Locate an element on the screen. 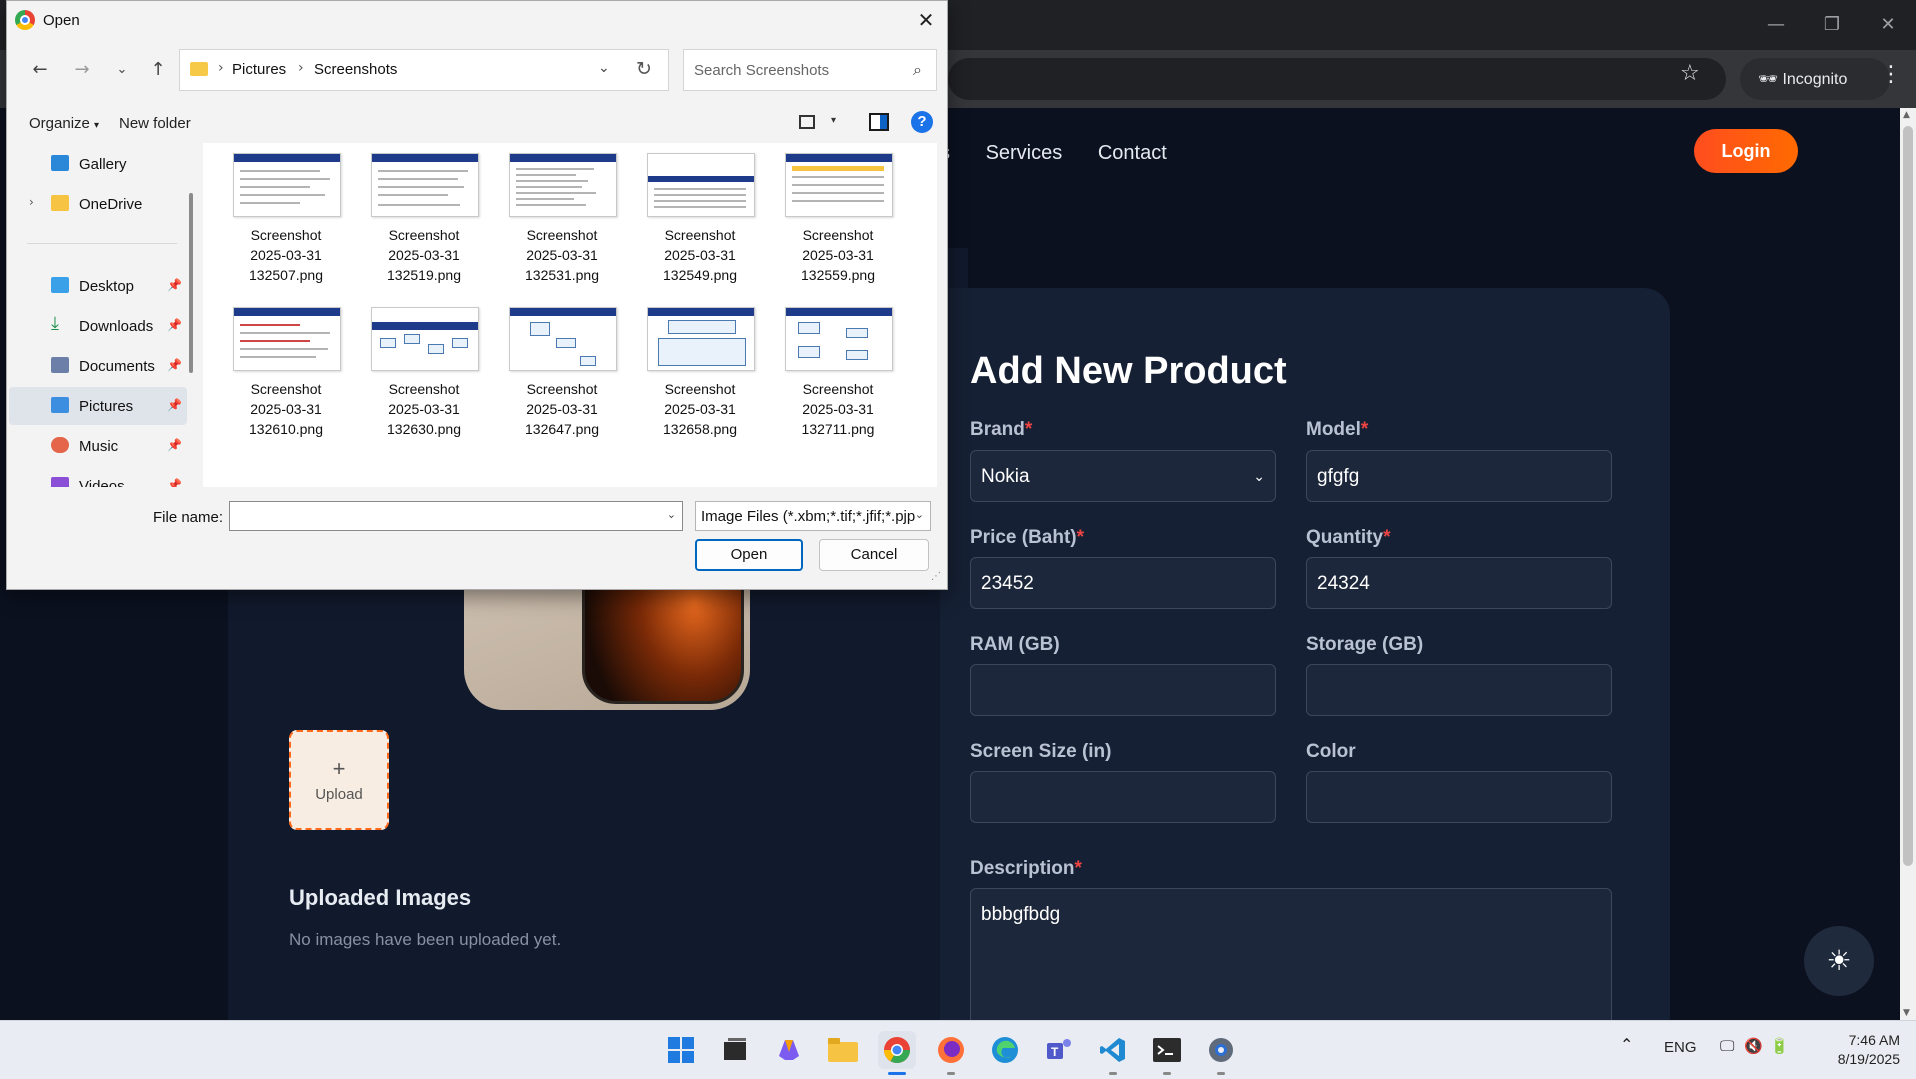  quantity-input: 24324 is located at coordinates (1459, 583).